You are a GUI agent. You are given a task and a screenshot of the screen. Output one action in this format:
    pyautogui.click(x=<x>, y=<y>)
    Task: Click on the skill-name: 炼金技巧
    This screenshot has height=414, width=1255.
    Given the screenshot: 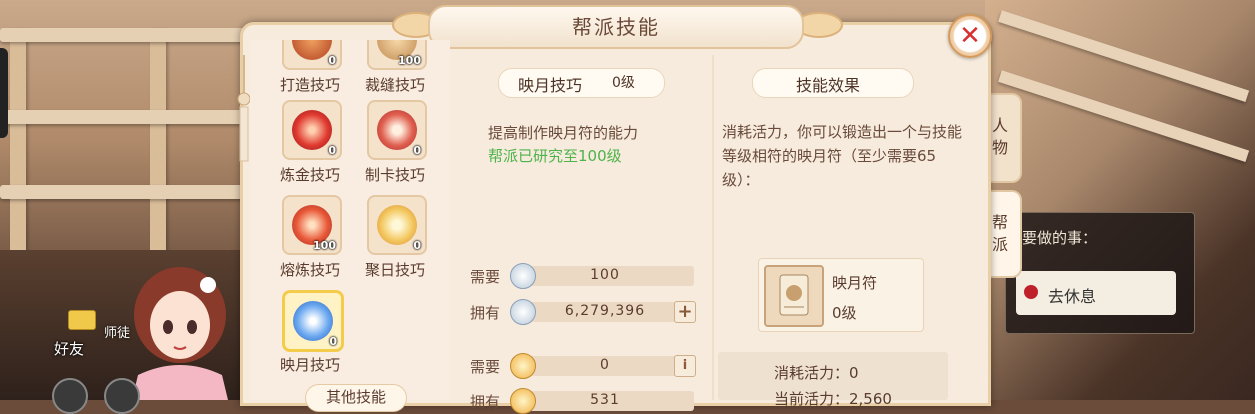 What is the action you would take?
    pyautogui.click(x=309, y=175)
    